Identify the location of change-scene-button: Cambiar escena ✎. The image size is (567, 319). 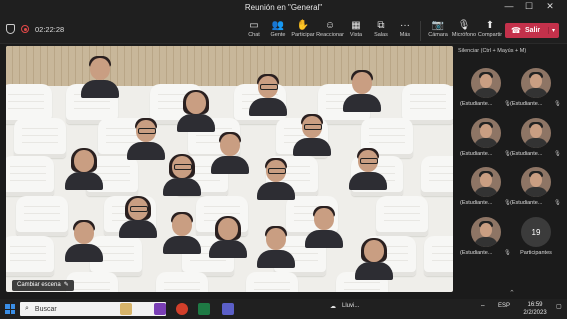
(43, 285).